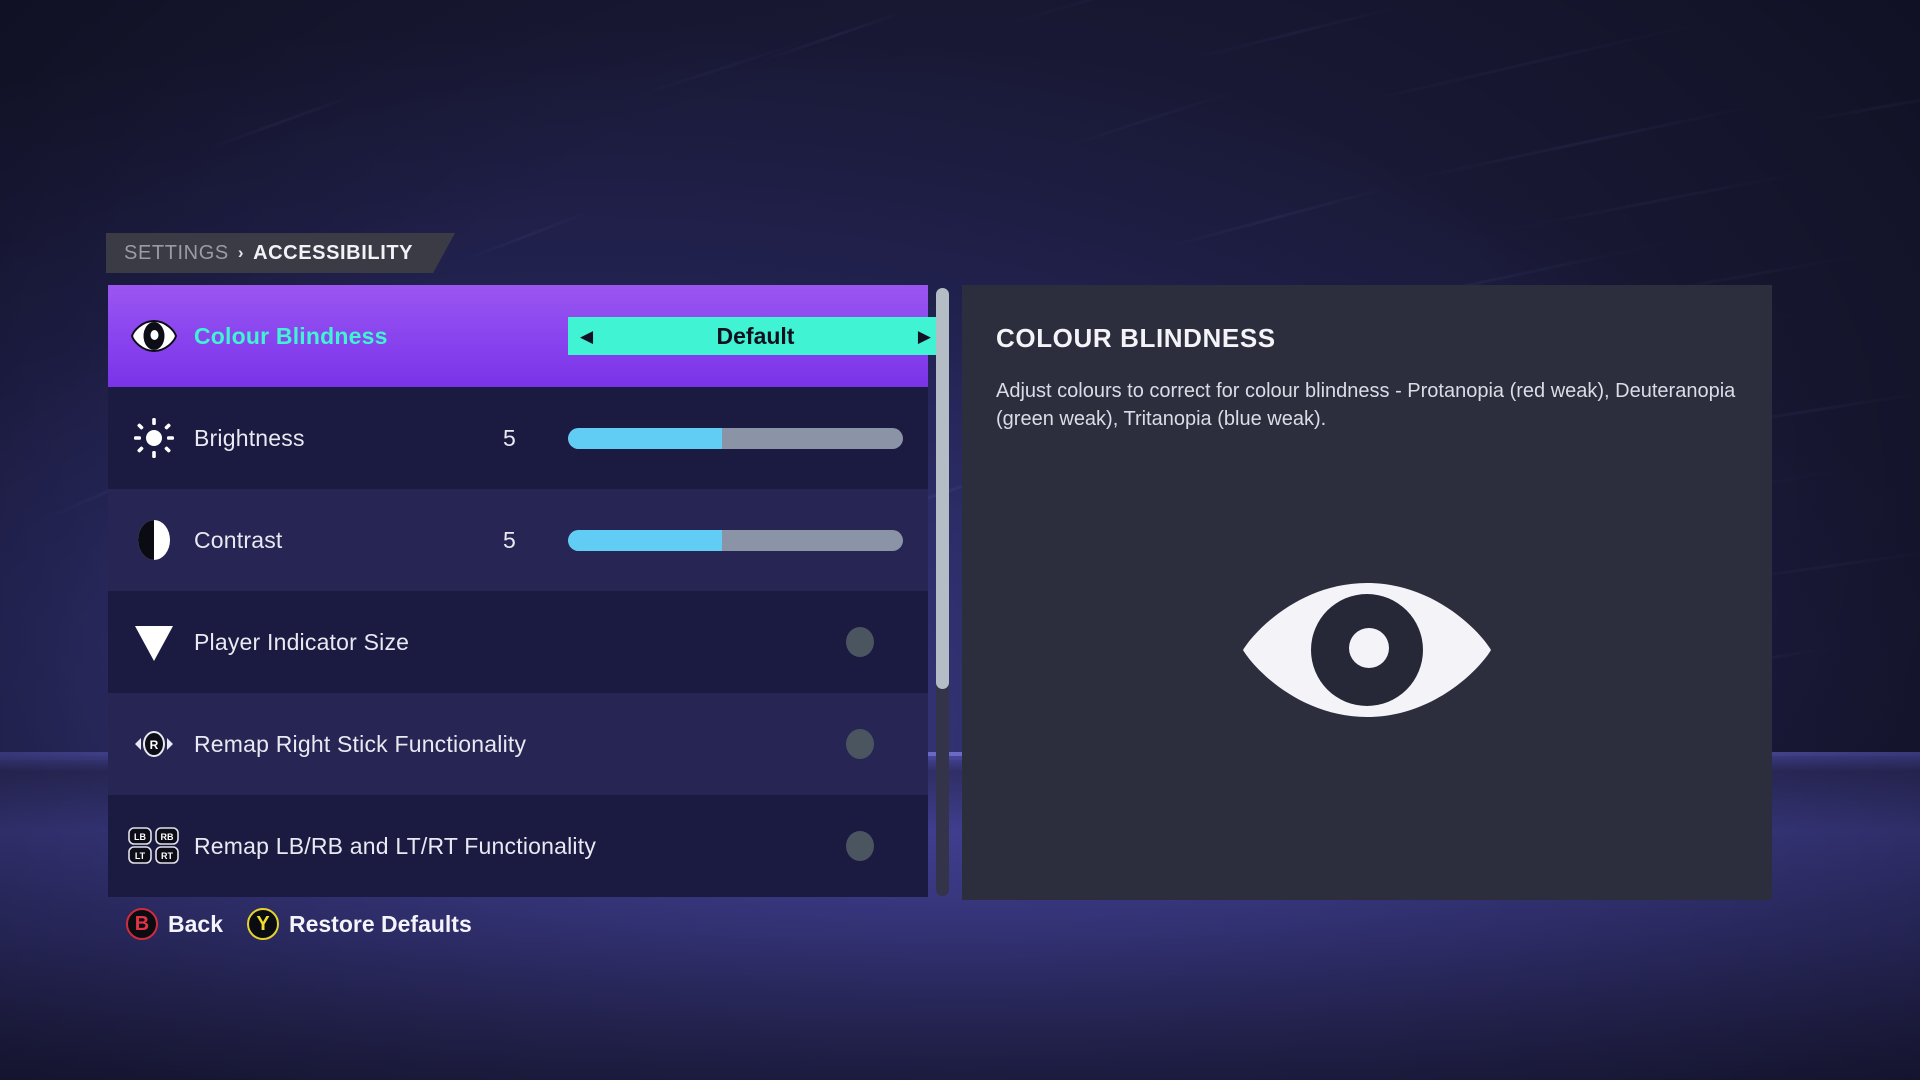 This screenshot has width=1920, height=1080. Describe the element at coordinates (395, 845) in the screenshot. I see `settings-row-label: Remap LB/RB and LT/RT Functionality` at that location.